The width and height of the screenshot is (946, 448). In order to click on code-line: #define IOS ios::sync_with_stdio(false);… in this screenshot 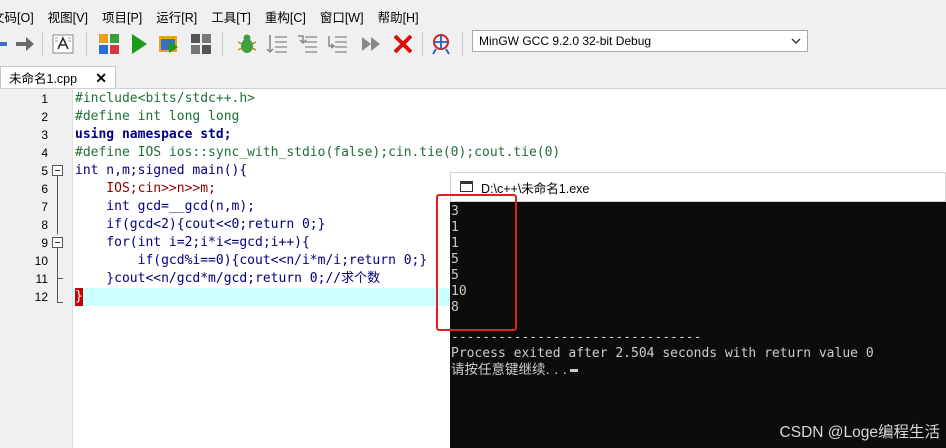, I will do `click(509, 153)`.